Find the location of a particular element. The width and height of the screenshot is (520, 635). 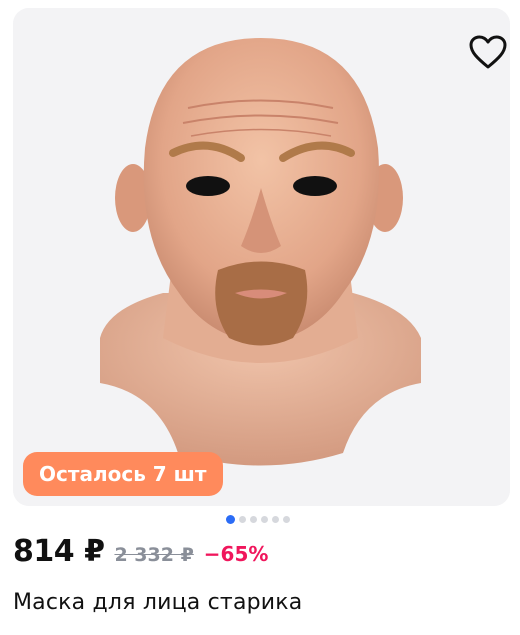

gallery-pagination is located at coordinates (258, 519).